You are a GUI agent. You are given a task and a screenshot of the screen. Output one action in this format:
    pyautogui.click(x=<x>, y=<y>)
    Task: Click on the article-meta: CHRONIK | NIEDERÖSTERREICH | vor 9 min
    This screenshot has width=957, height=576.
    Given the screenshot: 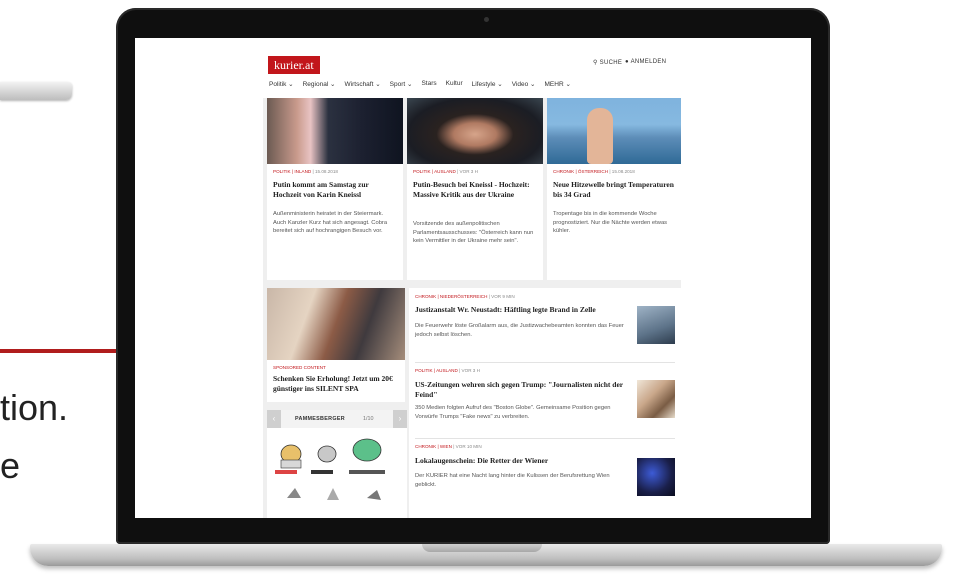 What is the action you would take?
    pyautogui.click(x=465, y=296)
    